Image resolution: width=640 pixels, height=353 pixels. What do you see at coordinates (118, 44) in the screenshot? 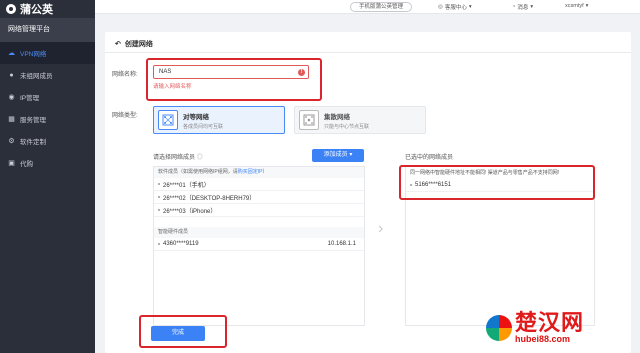
I see `back-icon: ↶` at bounding box center [118, 44].